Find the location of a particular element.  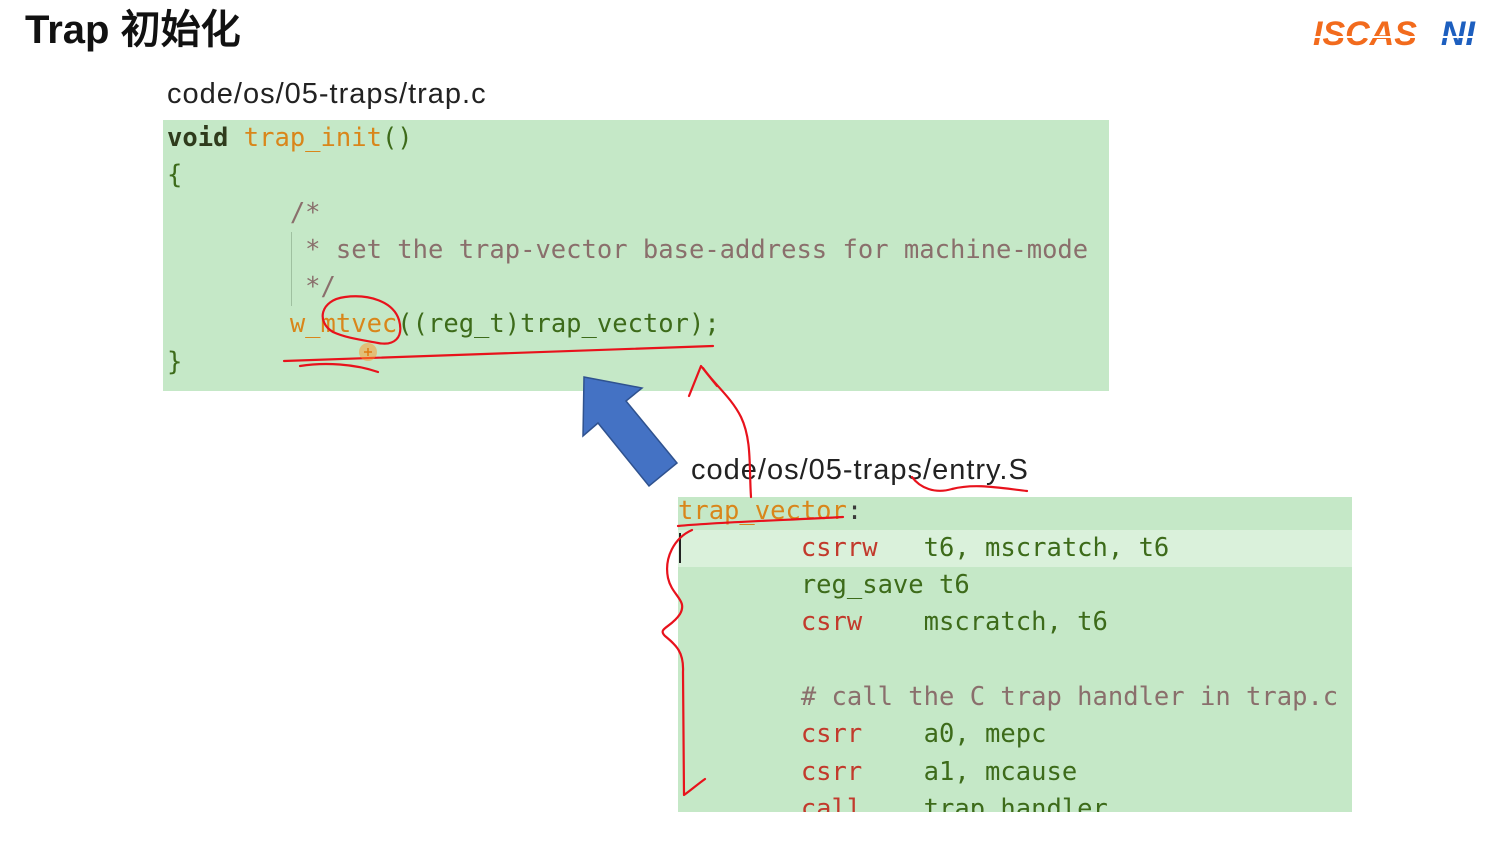

code-line: call trap_handler is located at coordinates (1015, 801).